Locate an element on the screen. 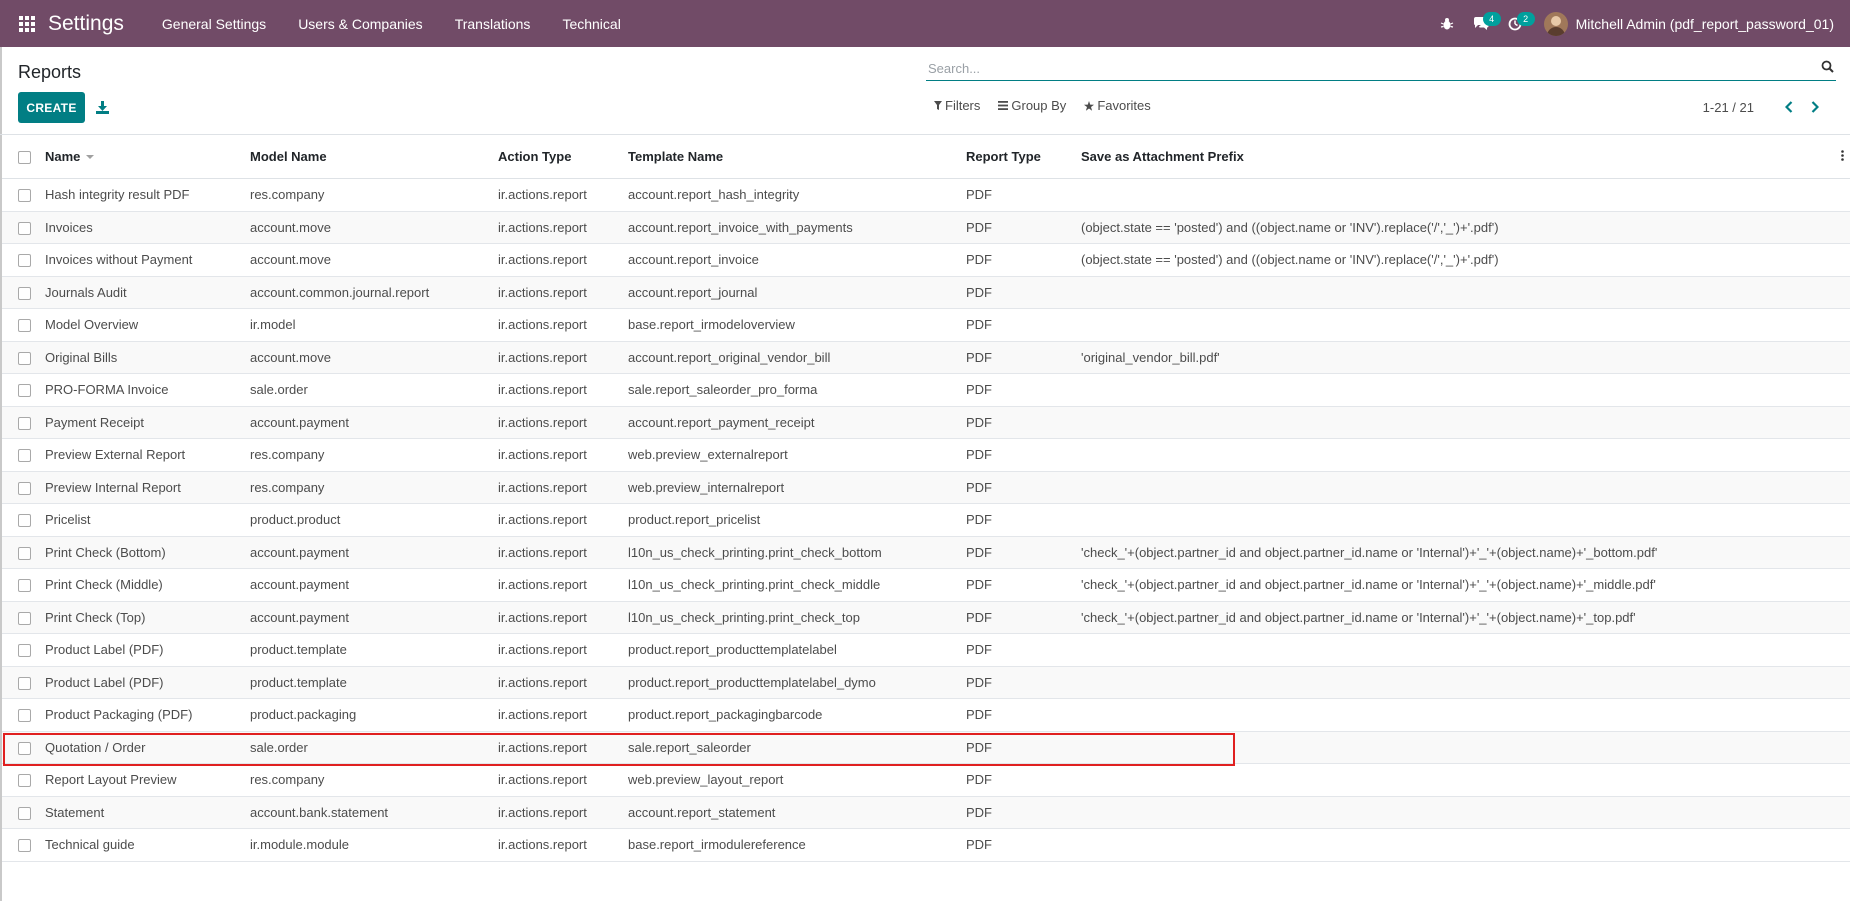 Image resolution: width=1850 pixels, height=901 pixels. apps-menu-icon is located at coordinates (27, 24).